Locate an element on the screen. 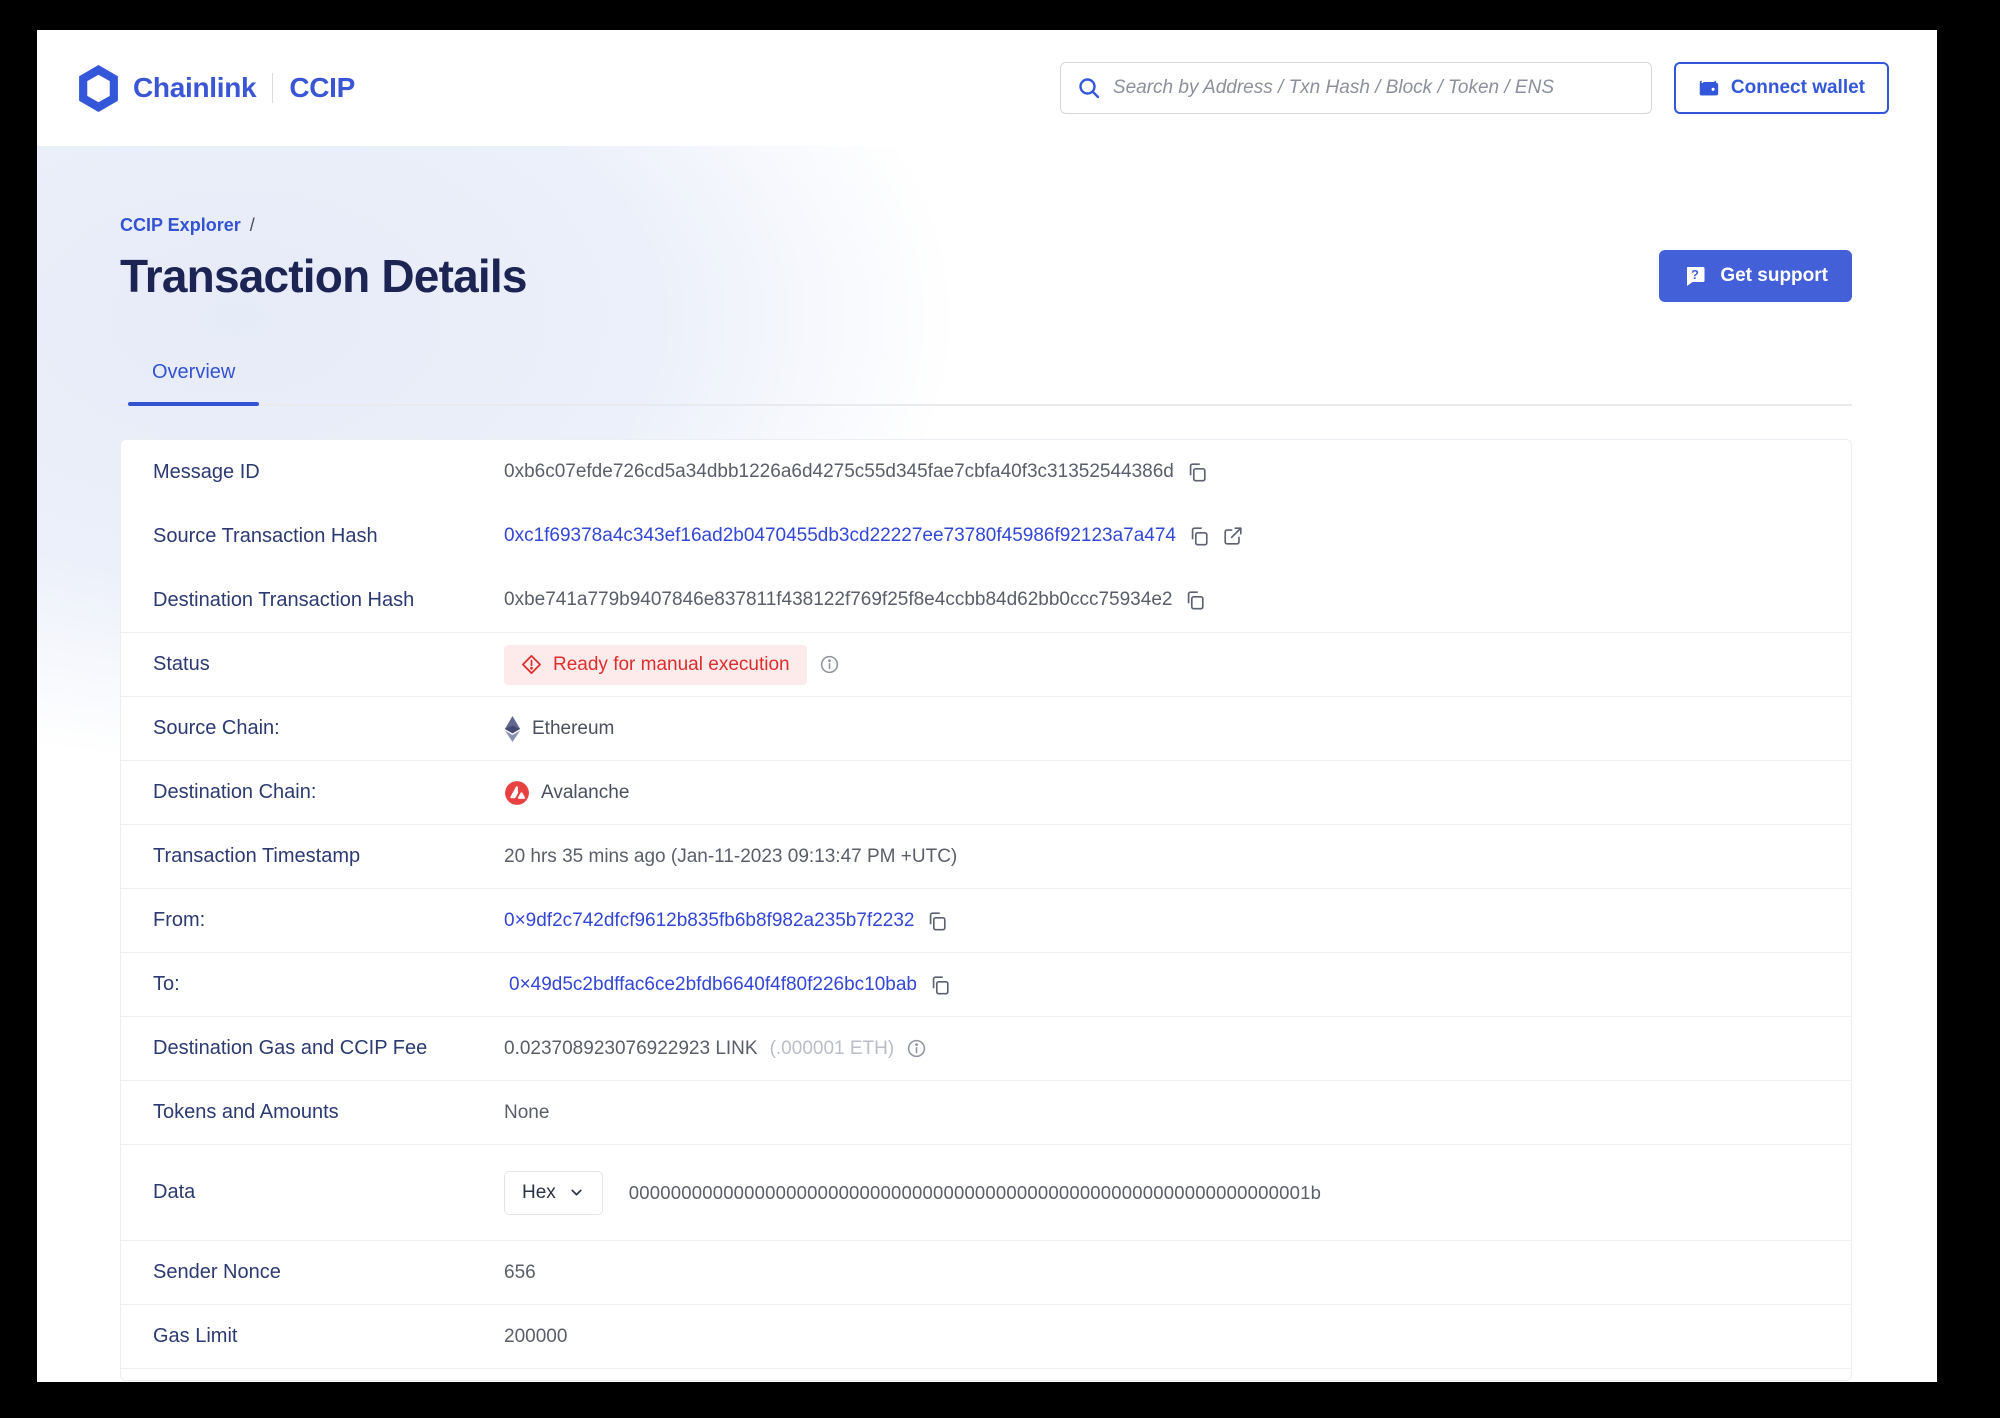  status-text: Ready for manual execution is located at coordinates (671, 664).